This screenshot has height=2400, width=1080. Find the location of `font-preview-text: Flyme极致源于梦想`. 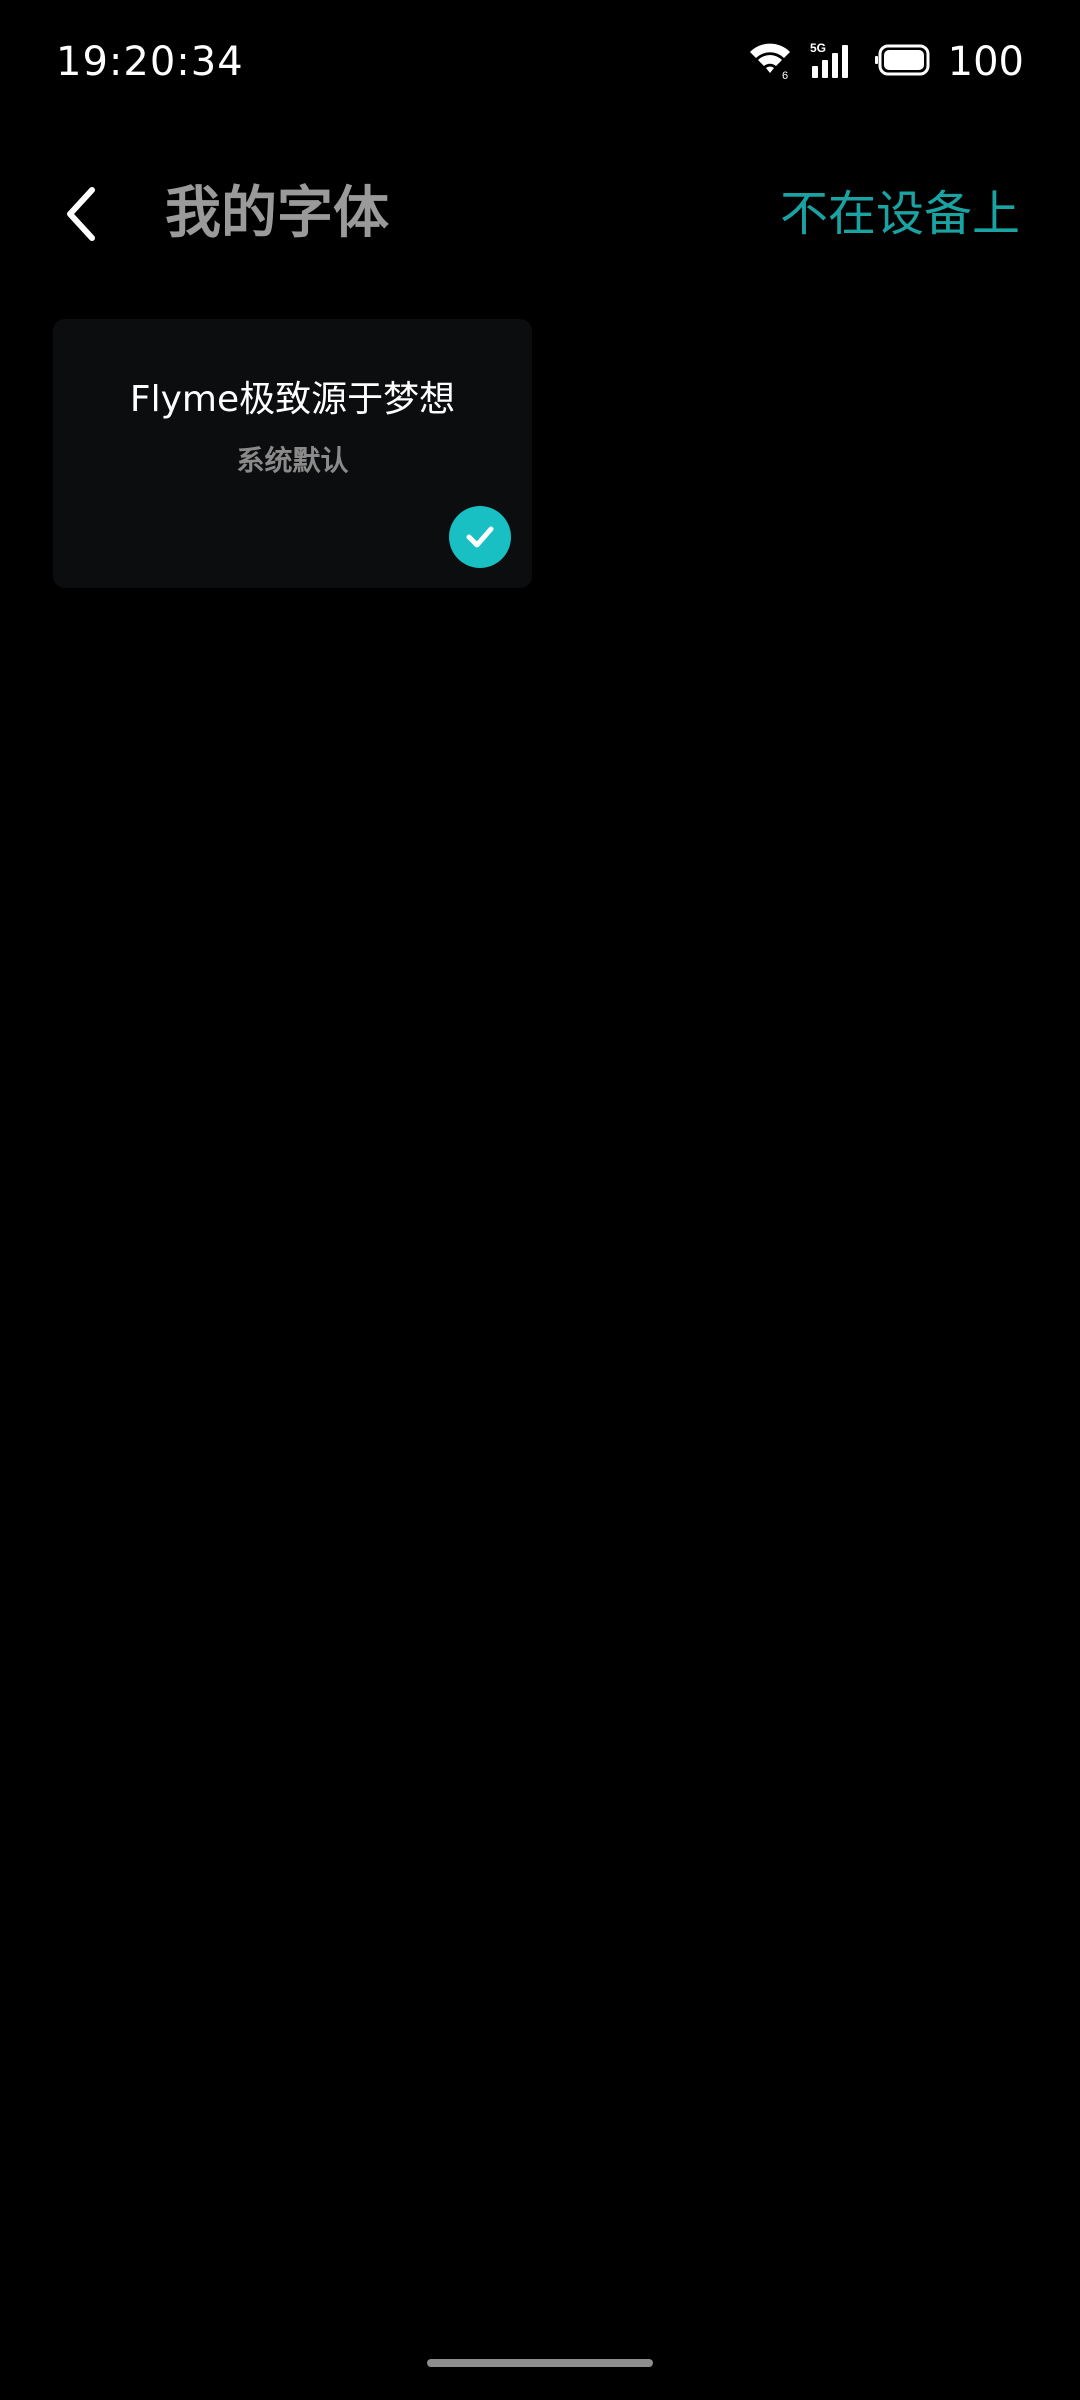

font-preview-text: Flyme极致源于梦想 is located at coordinates (292, 399).